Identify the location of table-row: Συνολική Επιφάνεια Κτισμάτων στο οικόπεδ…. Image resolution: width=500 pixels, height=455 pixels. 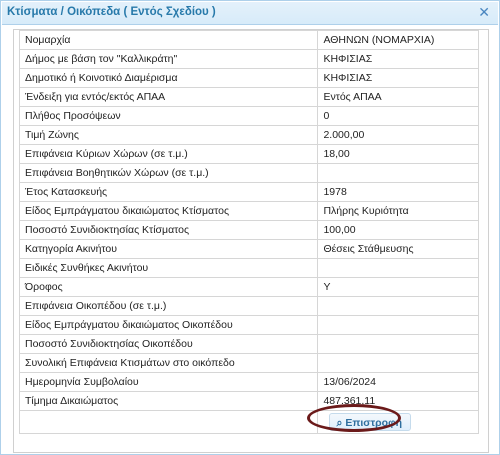
(248, 363).